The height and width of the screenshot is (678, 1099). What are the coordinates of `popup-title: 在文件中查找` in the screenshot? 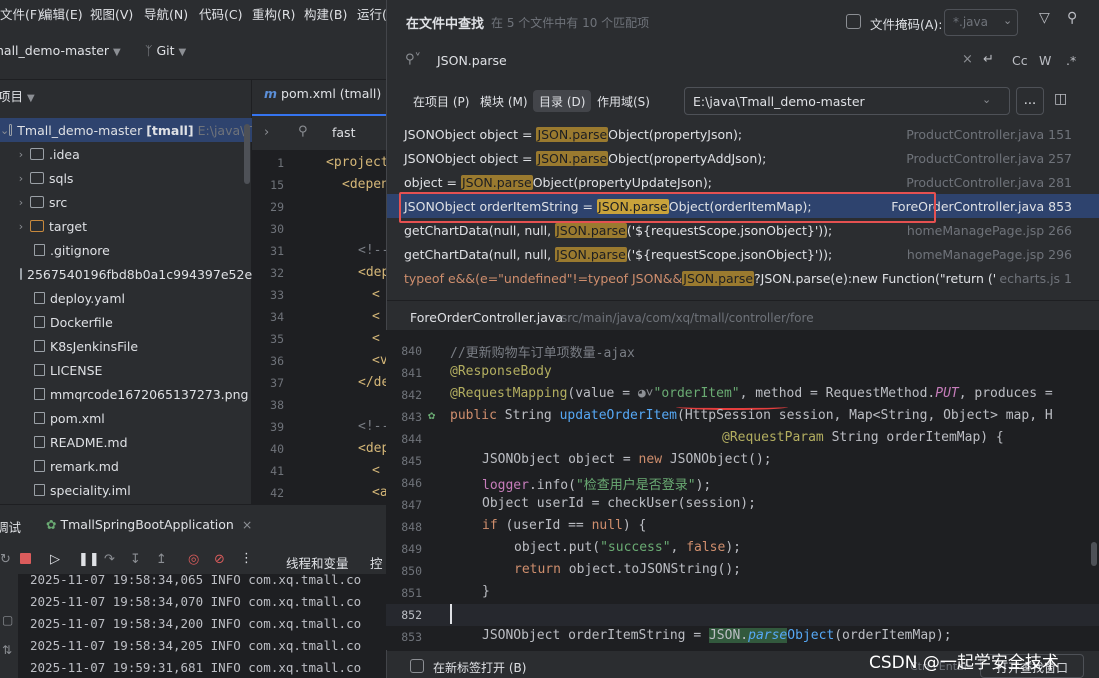 It's located at (445, 24).